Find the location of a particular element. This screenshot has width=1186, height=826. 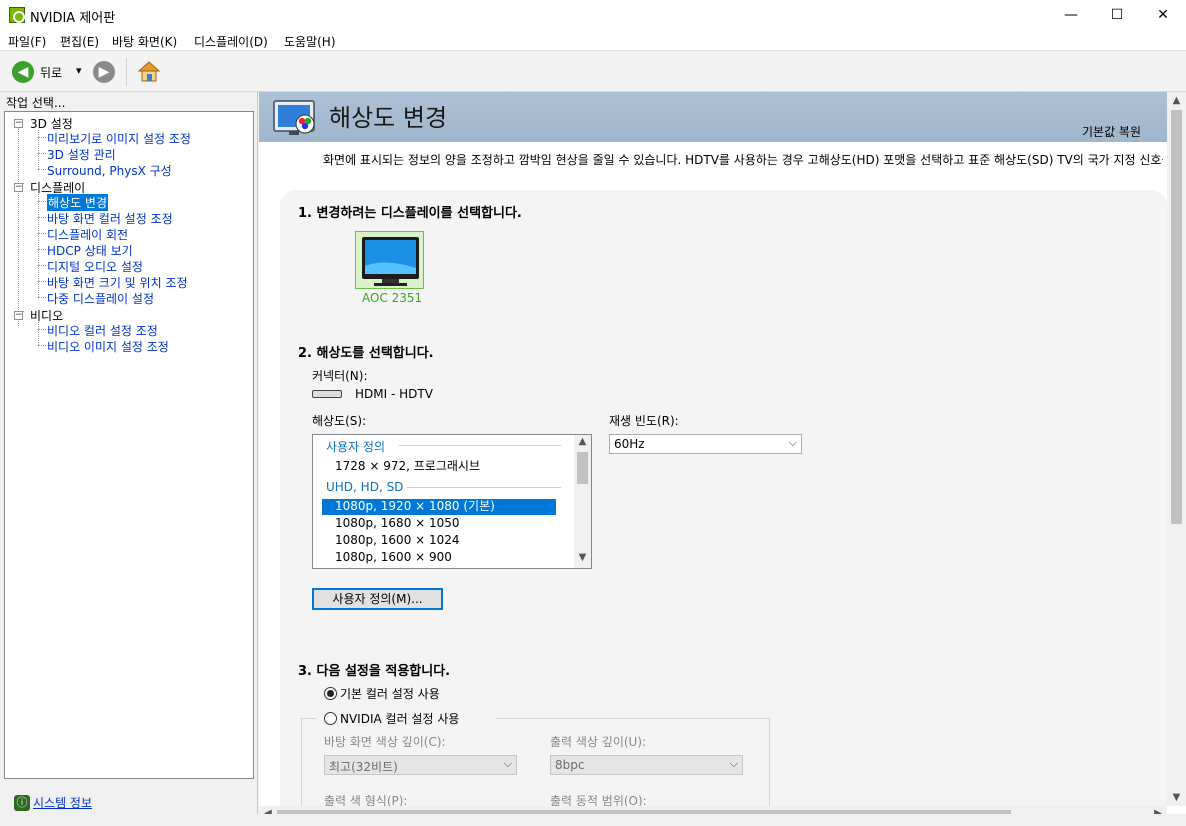

display-tile is located at coordinates (389, 260).